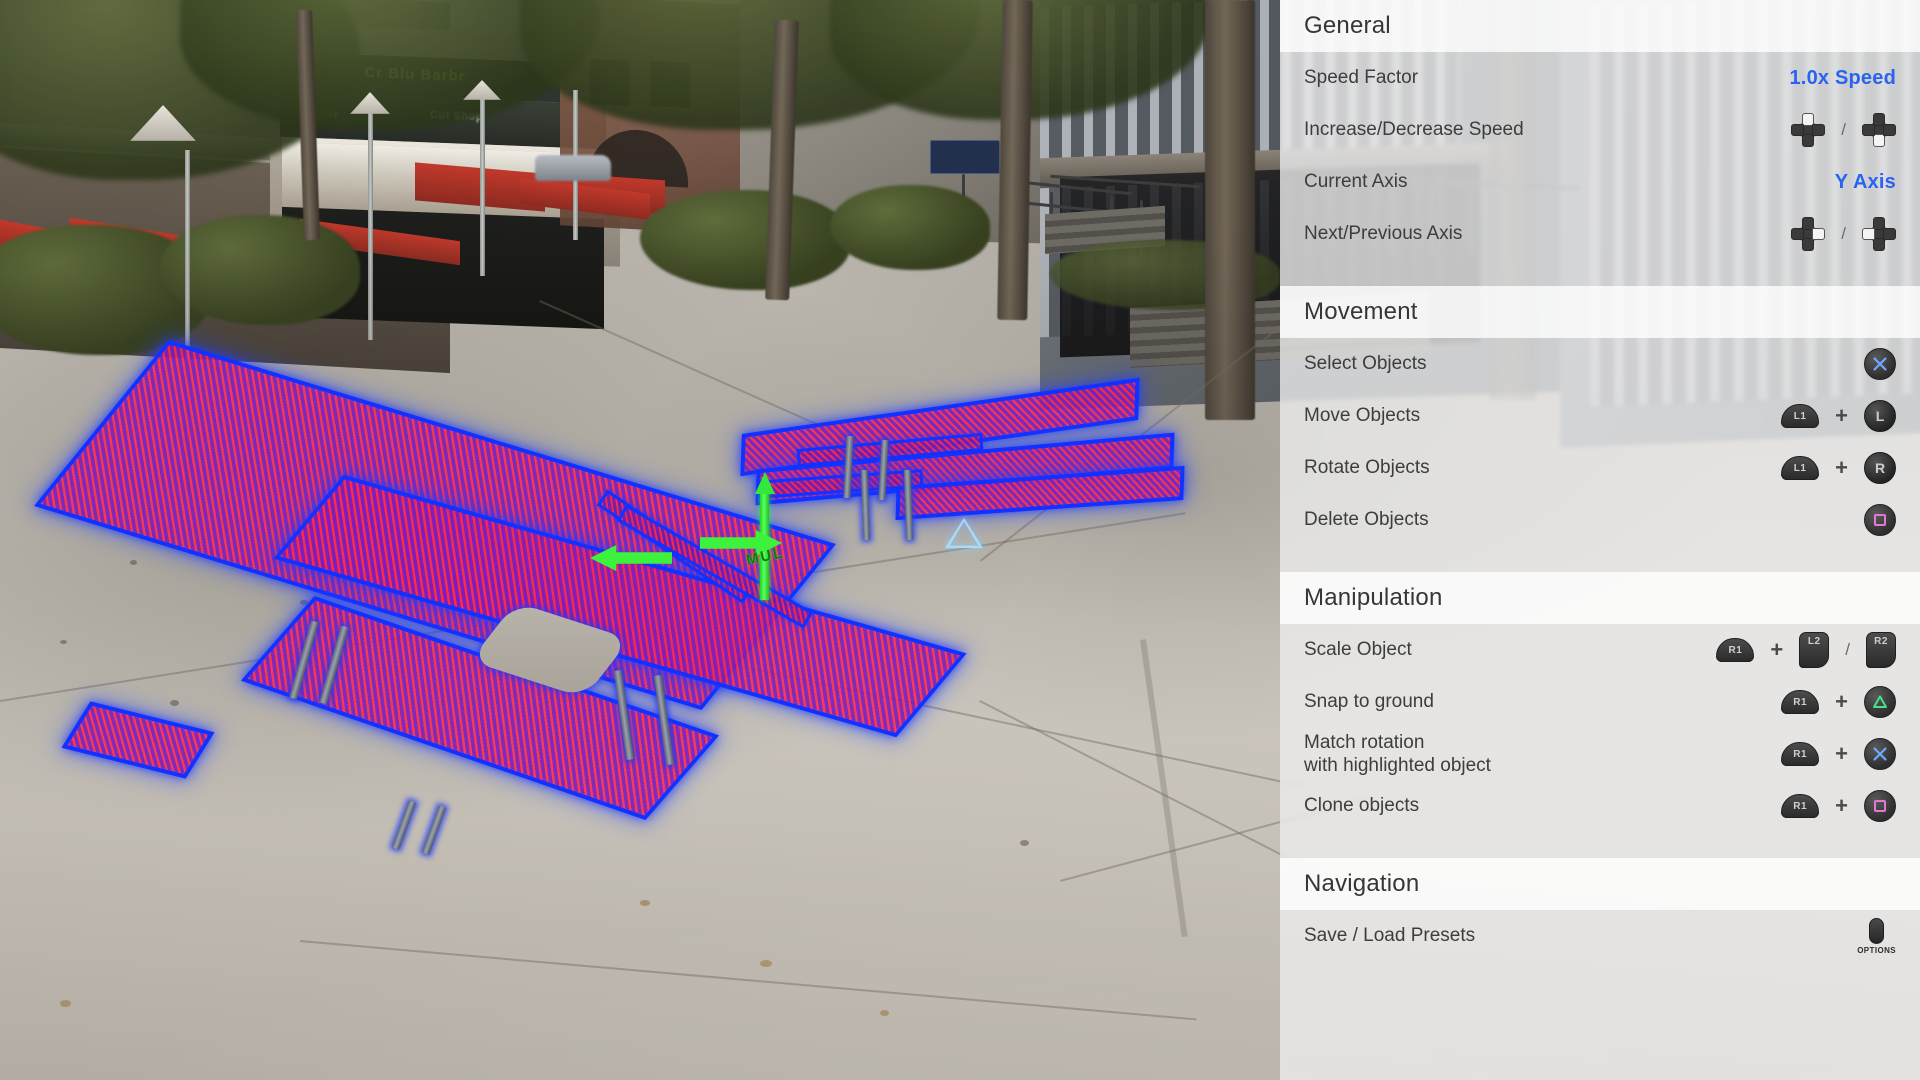 Image resolution: width=1920 pixels, height=1080 pixels. What do you see at coordinates (1600, 234) in the screenshot?
I see `row-next-previous-axis: Next/Previous Axis /` at bounding box center [1600, 234].